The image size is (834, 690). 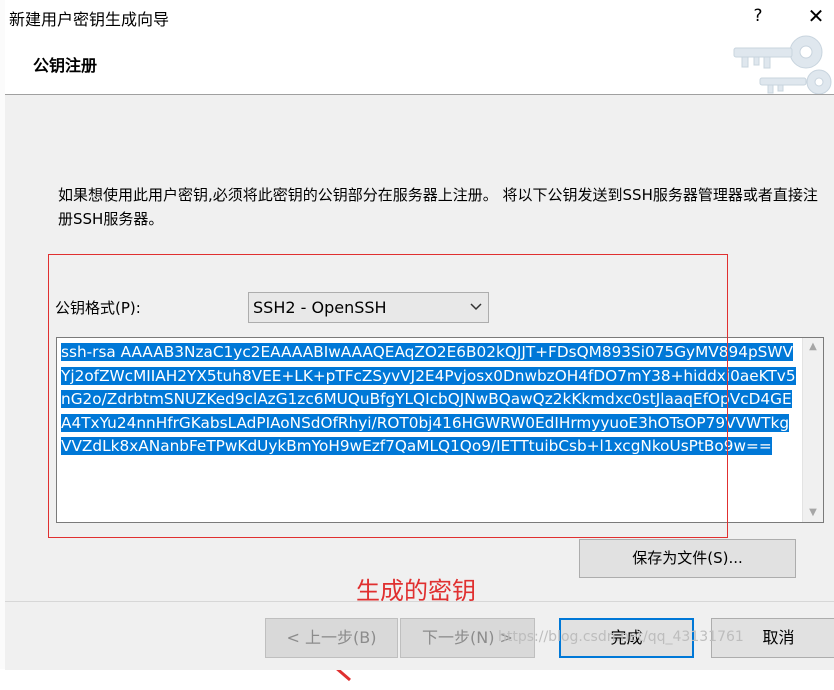 I want to click on format-dropdown: SSH2 - OpenSSH, so click(x=368, y=307).